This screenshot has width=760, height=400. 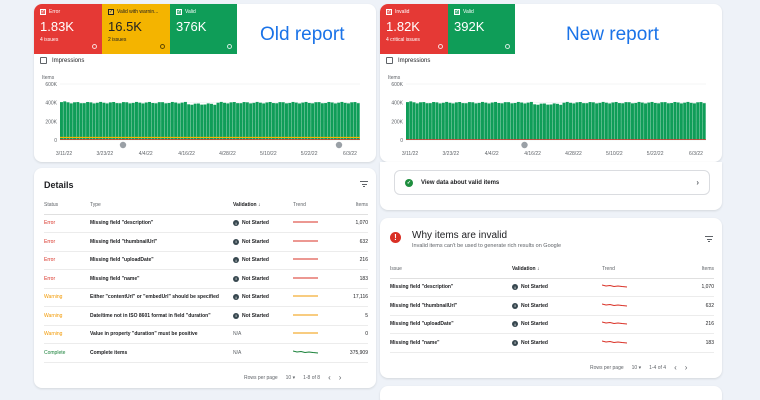 I want to click on new-tile-valid: ✓ Valid 392K, so click(x=481, y=29).